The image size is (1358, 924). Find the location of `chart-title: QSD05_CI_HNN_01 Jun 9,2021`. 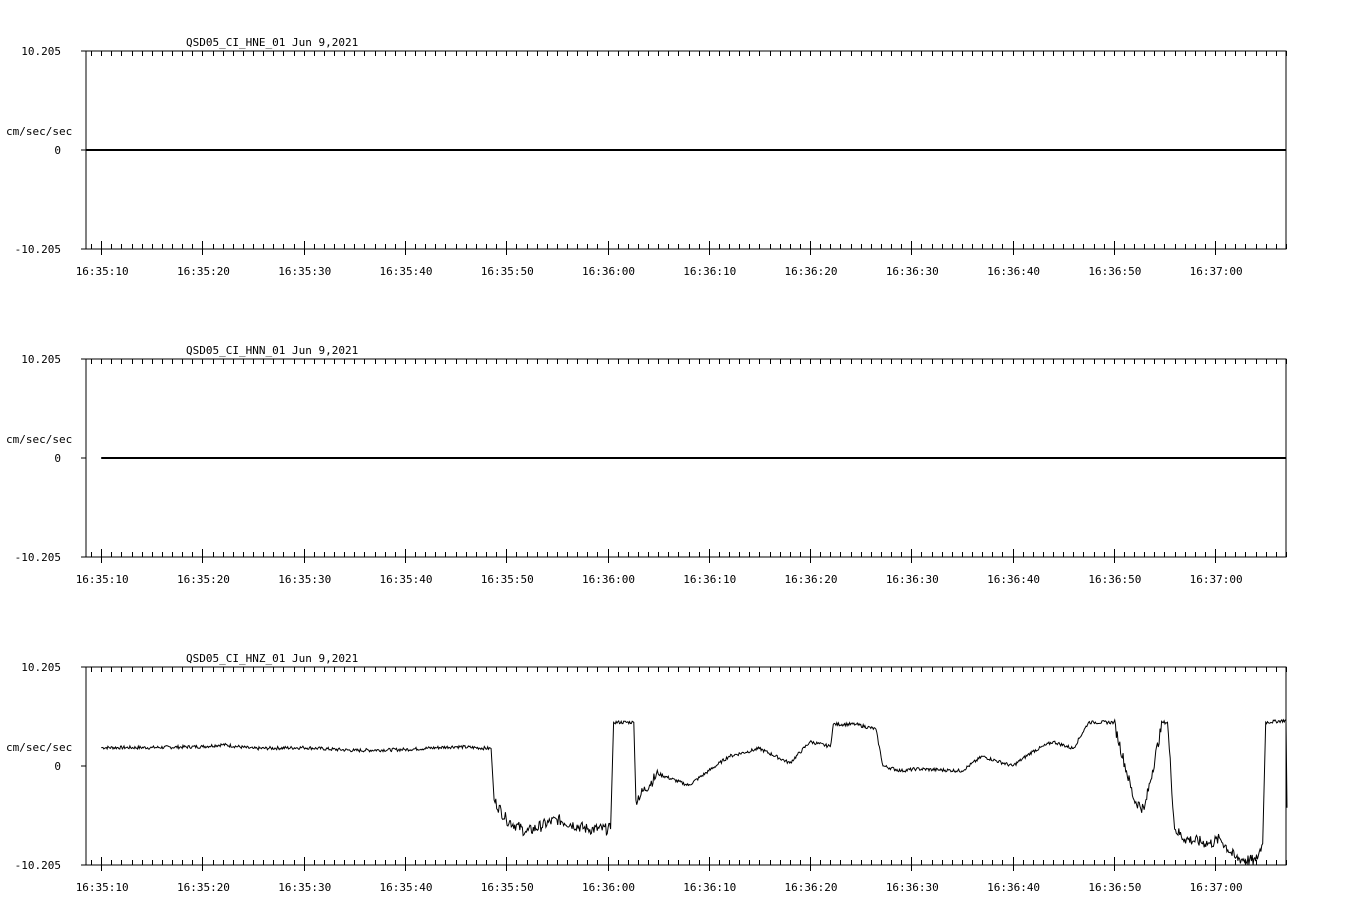

chart-title: QSD05_CI_HNN_01 Jun 9,2021 is located at coordinates (272, 350).